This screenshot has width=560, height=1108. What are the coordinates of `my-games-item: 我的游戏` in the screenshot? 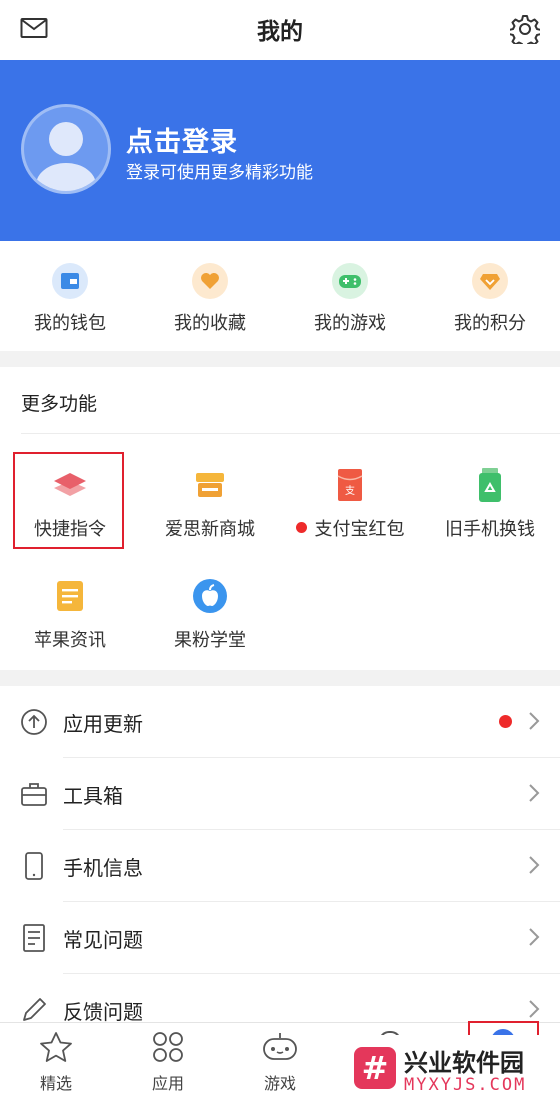 It's located at (350, 296).